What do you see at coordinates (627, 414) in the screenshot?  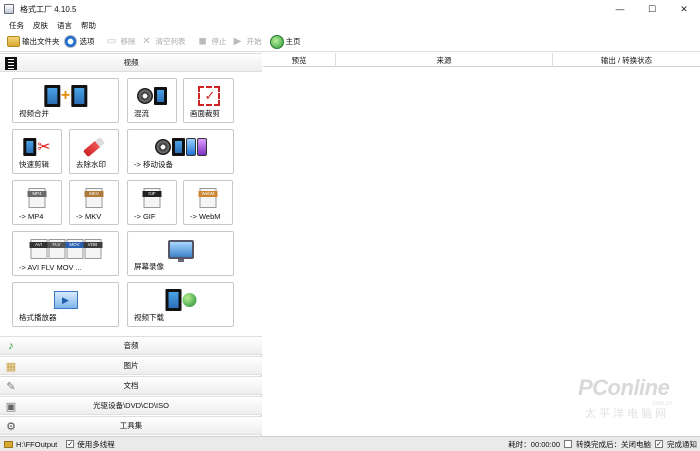 I see `watermark-subtitle: 太平洋电脑网` at bounding box center [627, 414].